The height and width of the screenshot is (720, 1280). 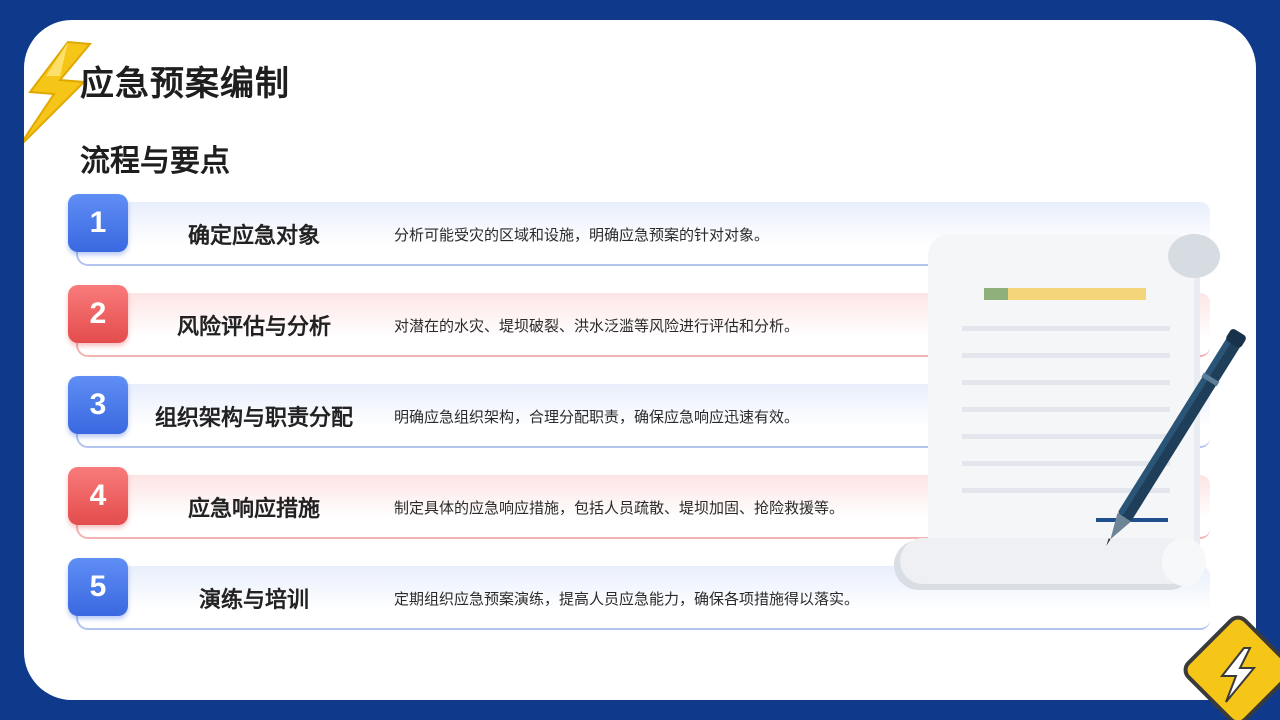 What do you see at coordinates (627, 598) in the screenshot?
I see `step-description: 定期组织应急预案演练，提高人员应急能力，确保各项措施得以落实。` at bounding box center [627, 598].